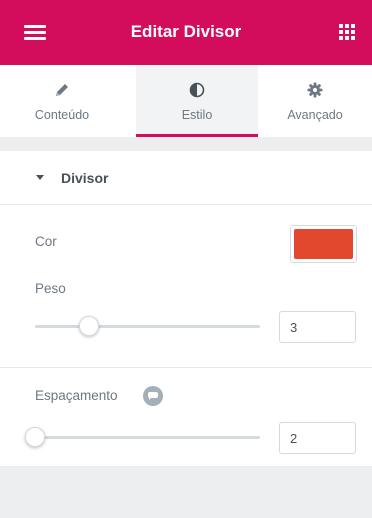  Describe the element at coordinates (186, 144) in the screenshot. I see `section-separator` at that location.